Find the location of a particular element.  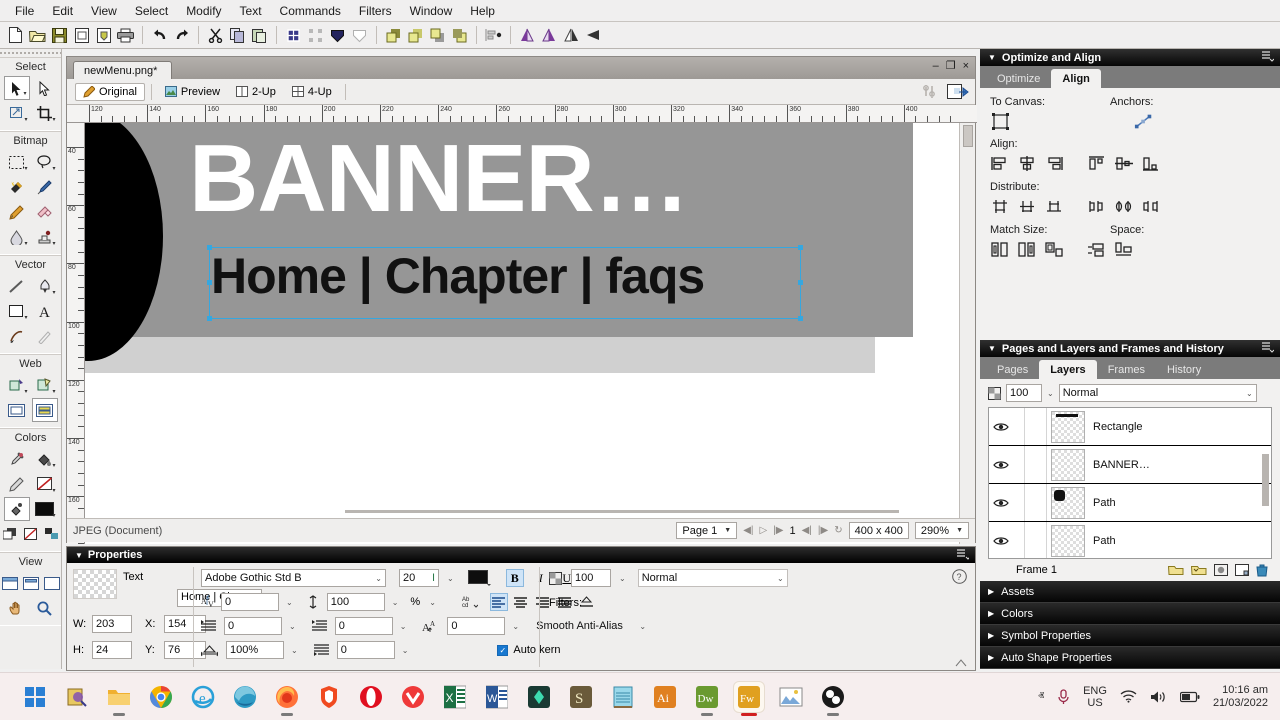

hand-tool is located at coordinates (17, 608).